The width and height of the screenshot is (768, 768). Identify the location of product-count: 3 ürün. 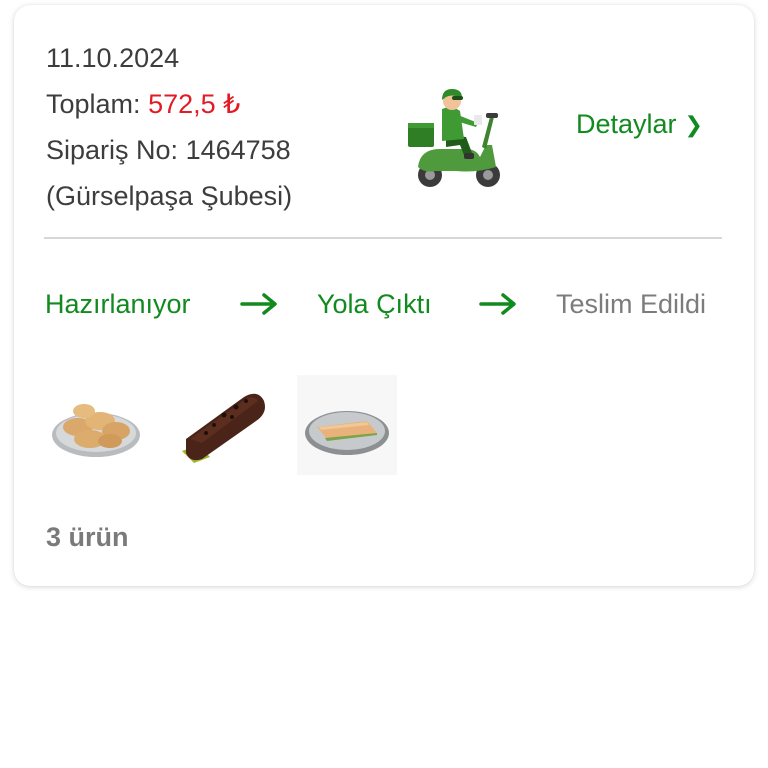
(87, 537).